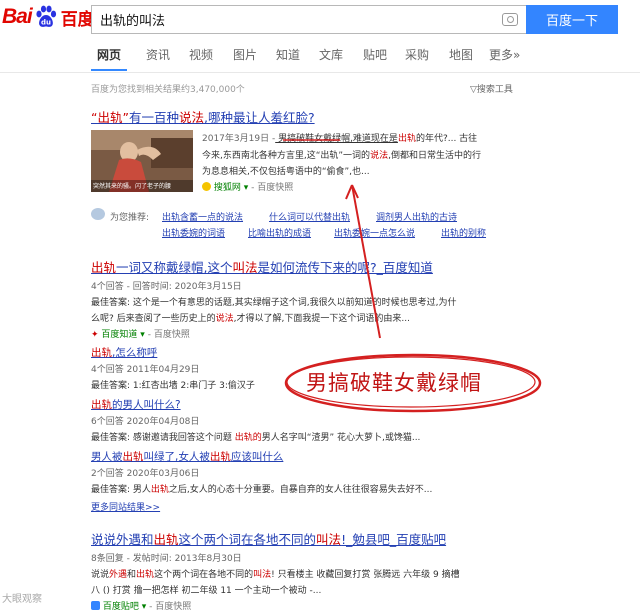  Describe the element at coordinates (206, 186) in the screenshot. I see `sohu-icon` at that location.